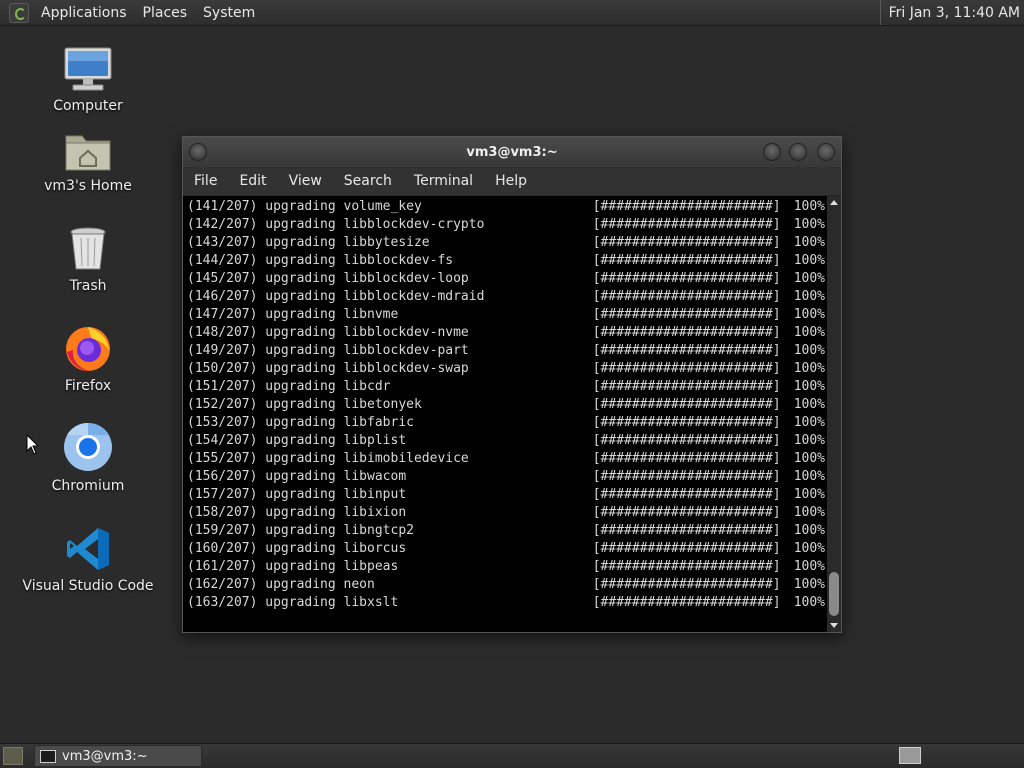 This screenshot has width=1024, height=768. Describe the element at coordinates (33, 444) in the screenshot. I see `mouse-cursor-icon` at that location.